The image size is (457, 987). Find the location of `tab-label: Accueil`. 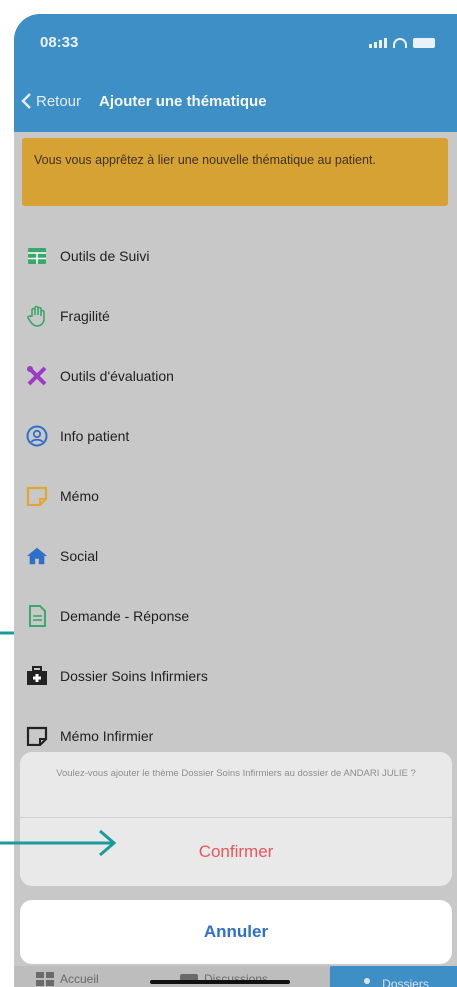

tab-label: Accueil is located at coordinates (79, 979).